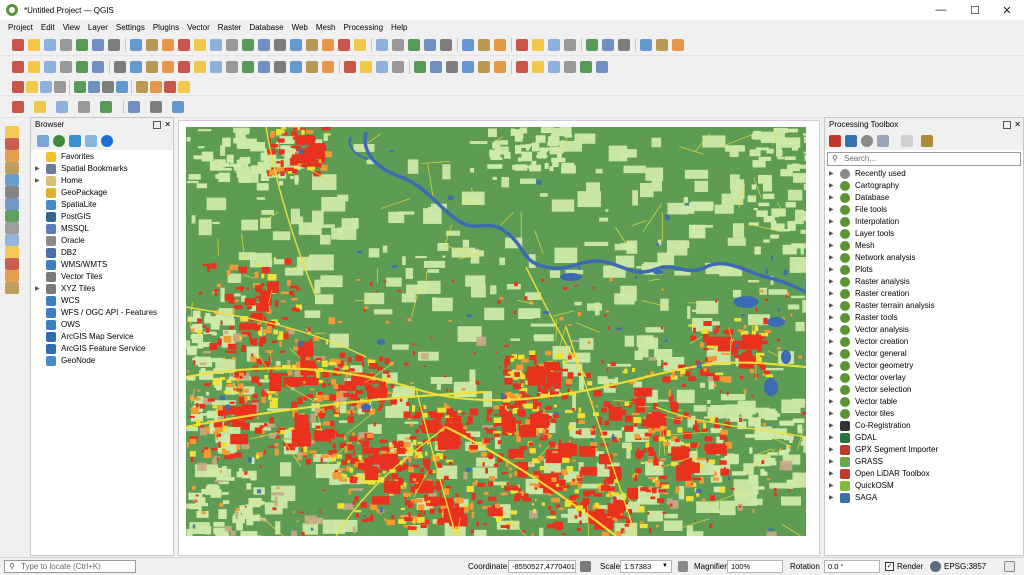  What do you see at coordinates (80, 87) in the screenshot?
I see `zoom-full-icon` at bounding box center [80, 87].